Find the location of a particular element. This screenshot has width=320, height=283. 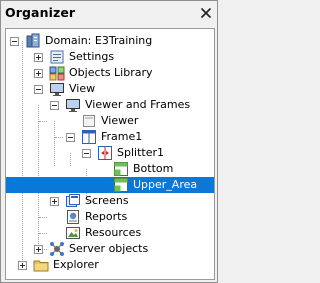

tree-item-reports: Reports is located at coordinates (110, 217).